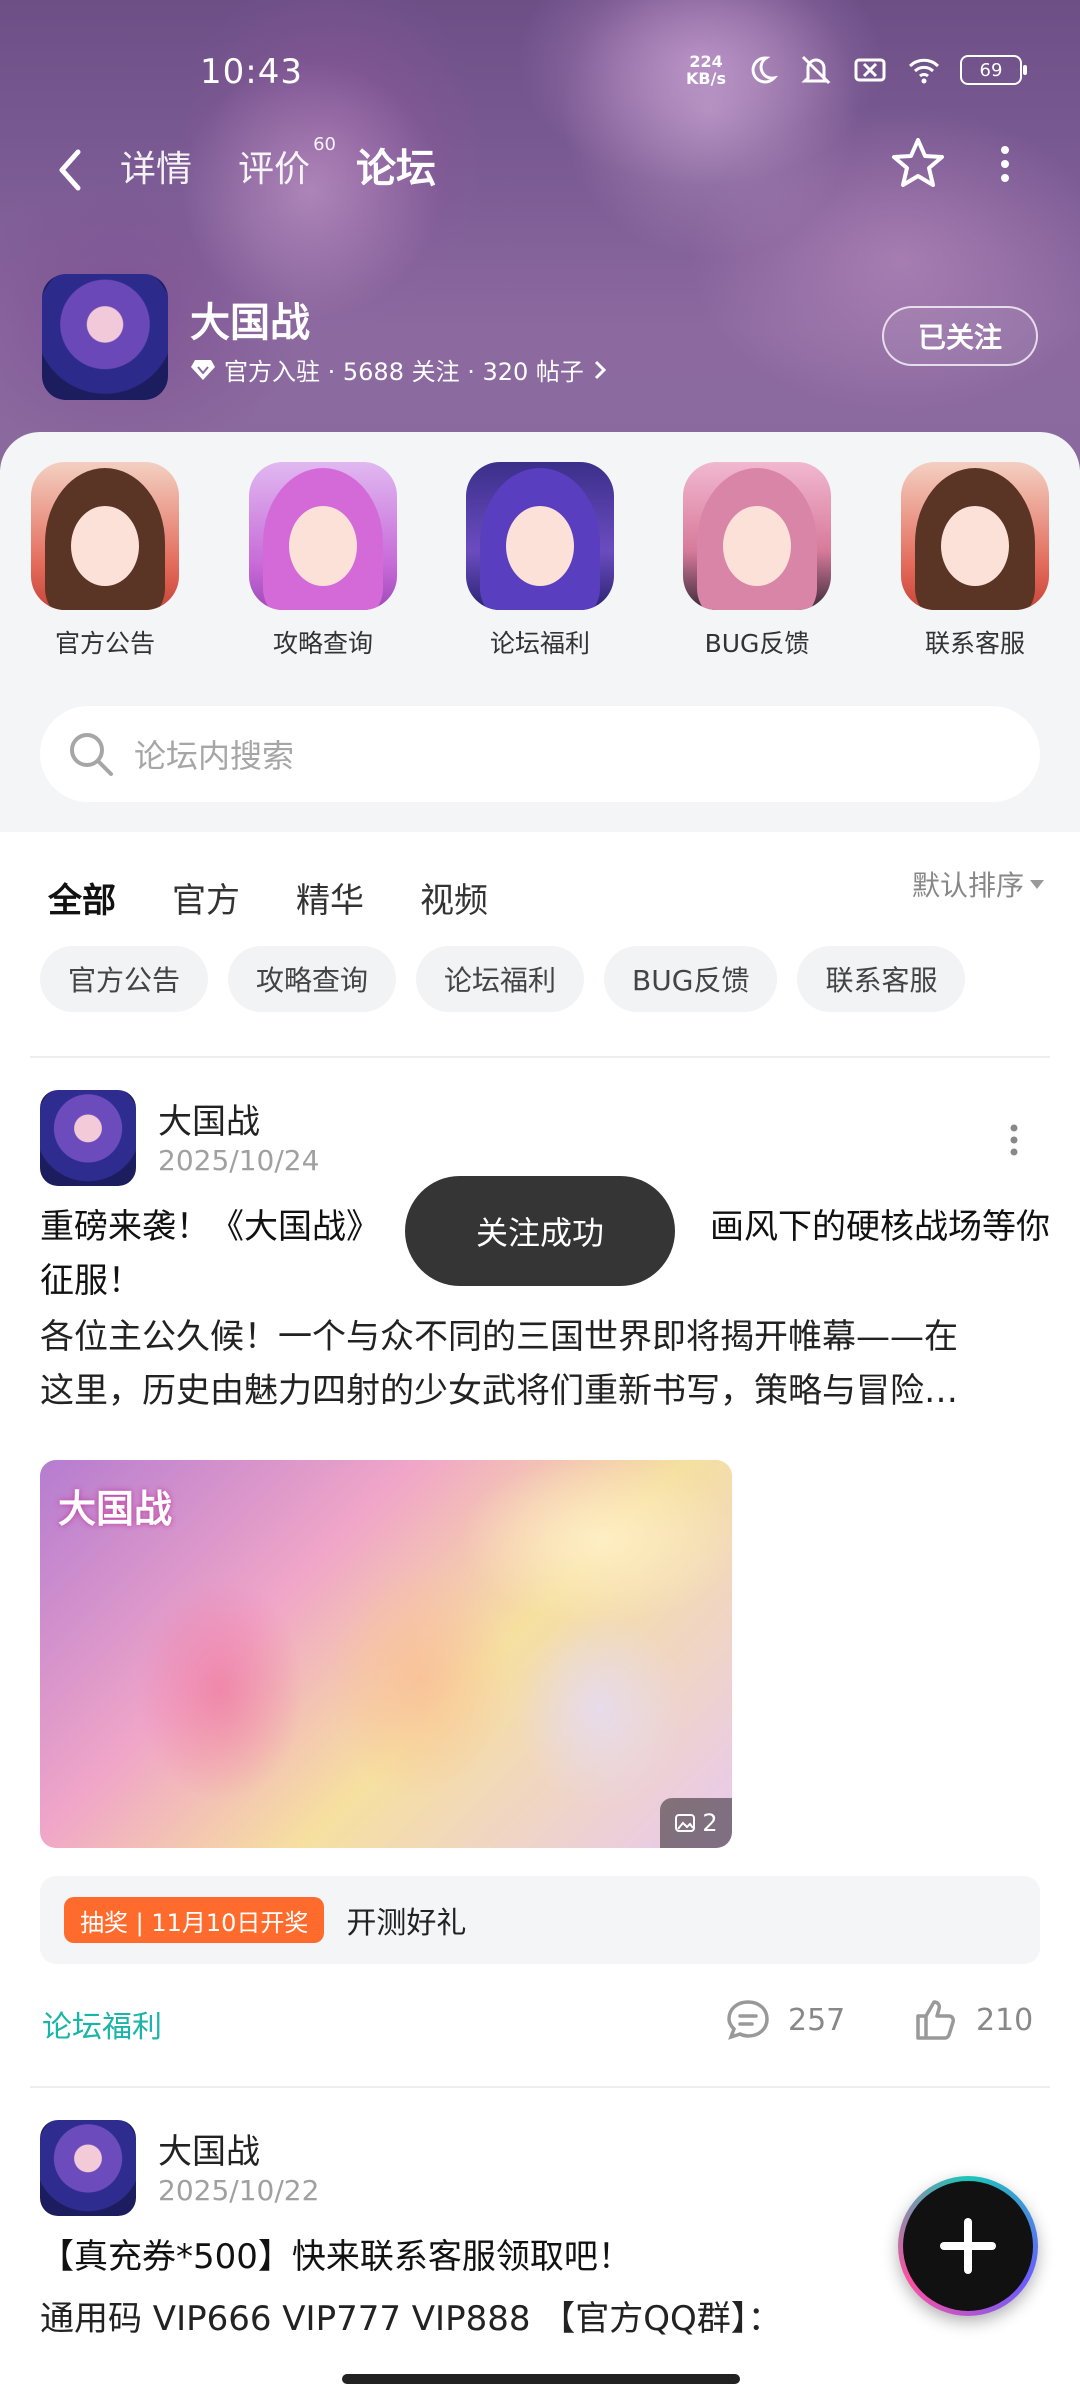 This screenshot has height=2400, width=1080. What do you see at coordinates (706, 70) in the screenshot?
I see `net-speed: 224 KB/s` at bounding box center [706, 70].